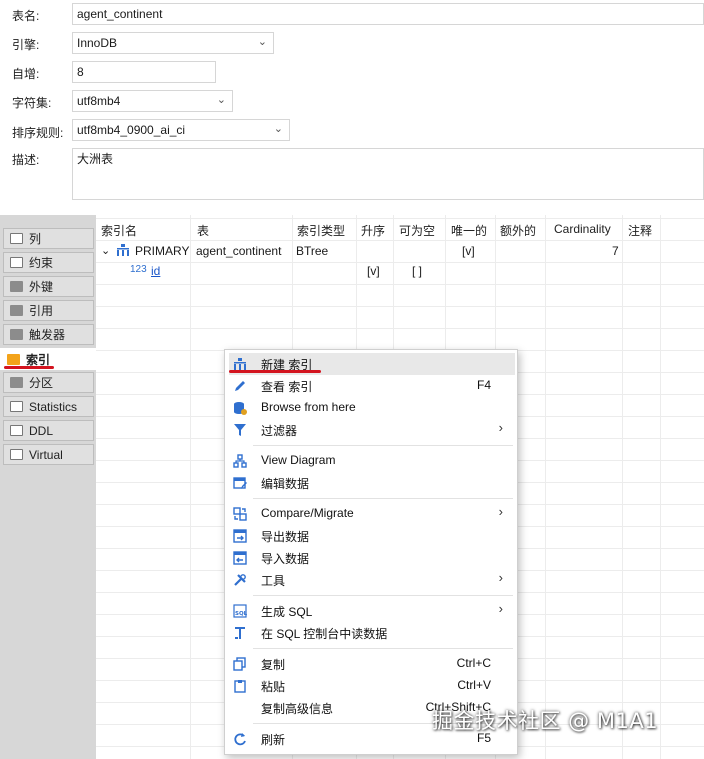 The height and width of the screenshot is (759, 704). I want to click on tab-label: 索引, so click(38, 359).